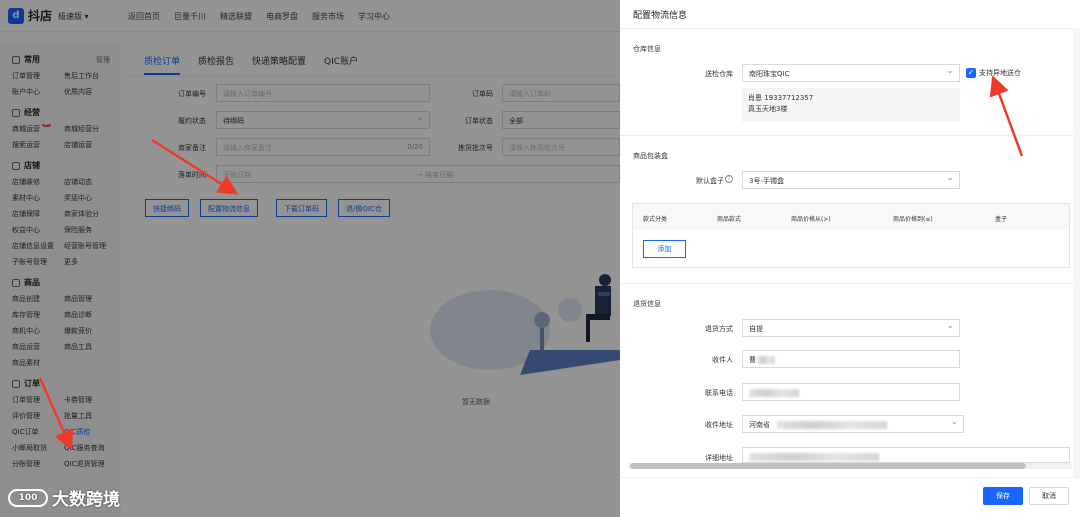  Describe the element at coordinates (906, 455) in the screenshot. I see `detail-address-input` at that location.